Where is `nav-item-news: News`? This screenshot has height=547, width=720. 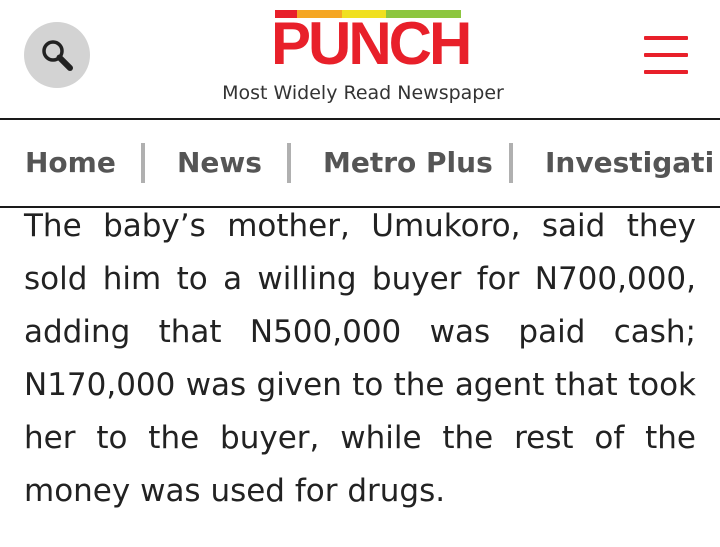 nav-item-news: News is located at coordinates (219, 163).